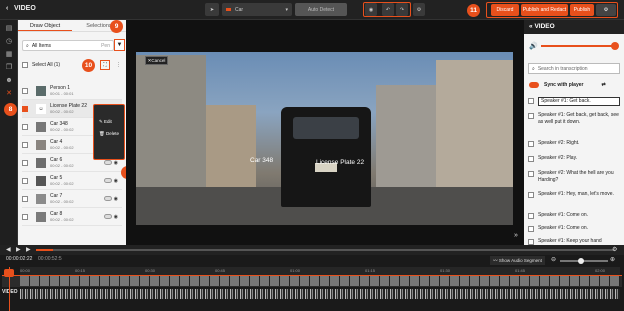  Describe the element at coordinates (553, 259) in the screenshot. I see `zoom-out-icon: ⊖` at that location.